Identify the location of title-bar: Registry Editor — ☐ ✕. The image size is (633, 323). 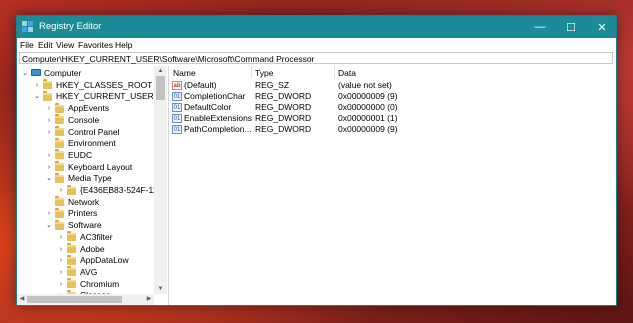
(316, 27).